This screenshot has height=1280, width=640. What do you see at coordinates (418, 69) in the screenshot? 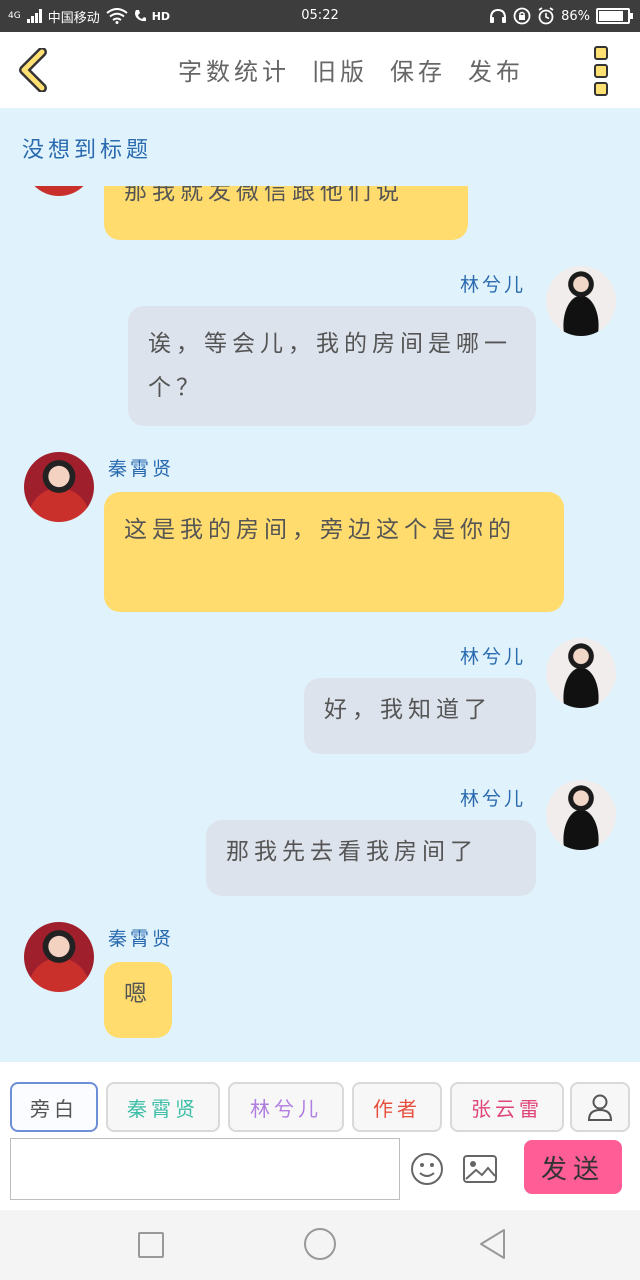
I see `save-button: 保存` at bounding box center [418, 69].